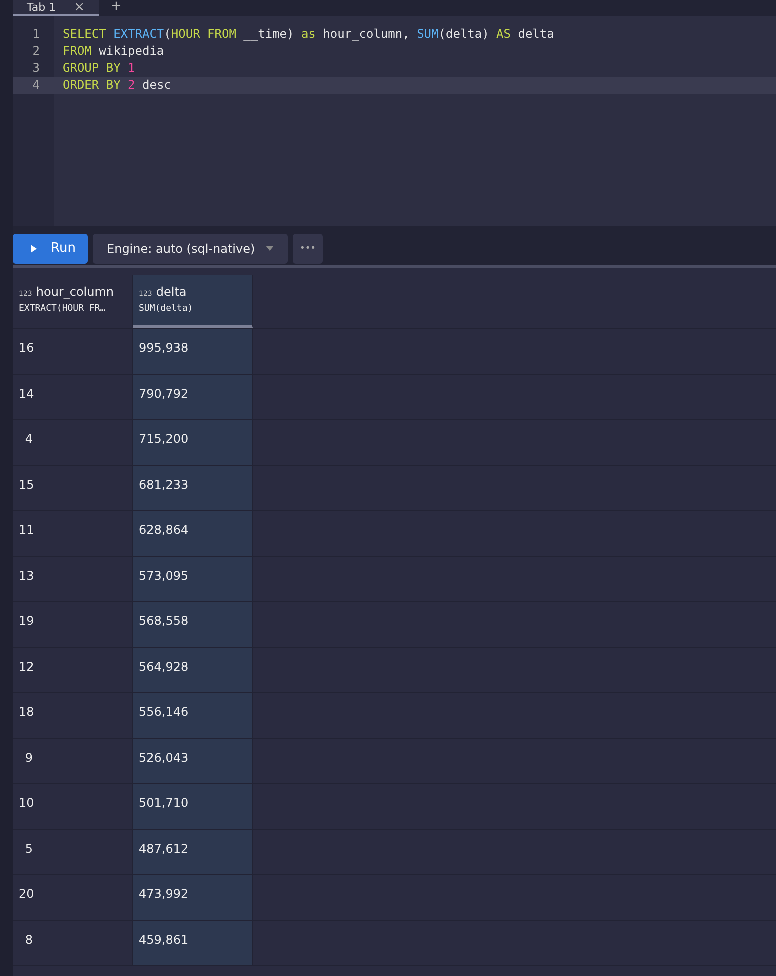  I want to click on add-tab-button: +, so click(116, 8).